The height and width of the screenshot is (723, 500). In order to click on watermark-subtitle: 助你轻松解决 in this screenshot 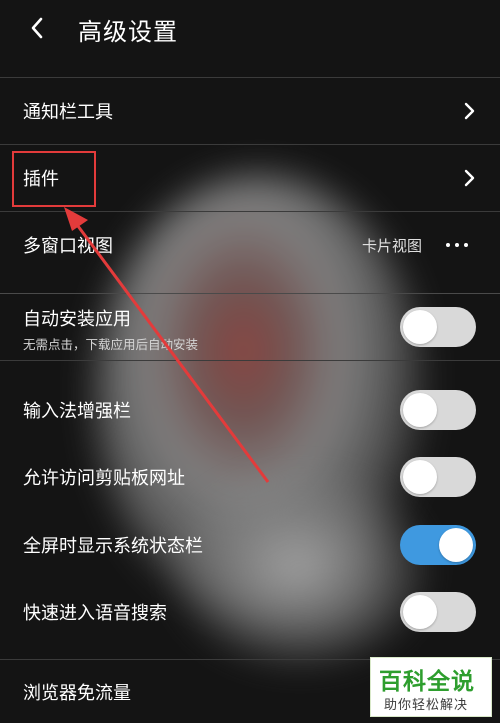, I will do `click(426, 705)`.